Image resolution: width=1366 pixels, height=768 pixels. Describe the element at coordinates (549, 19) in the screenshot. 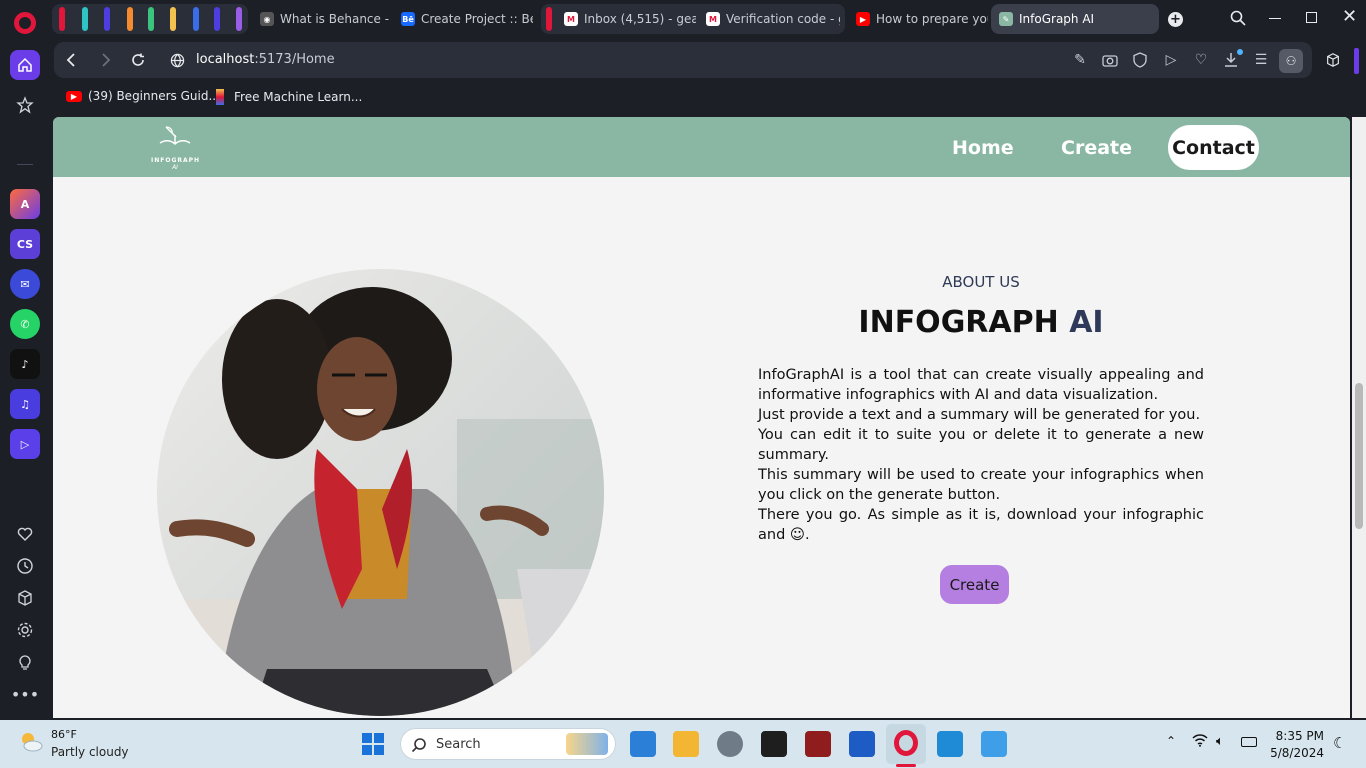

I see `tab-group-marker` at that location.